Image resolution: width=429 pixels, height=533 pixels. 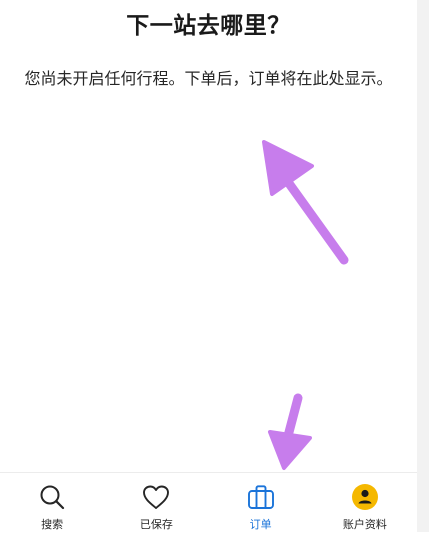 What do you see at coordinates (52, 497) in the screenshot?
I see `search-icon` at bounding box center [52, 497].